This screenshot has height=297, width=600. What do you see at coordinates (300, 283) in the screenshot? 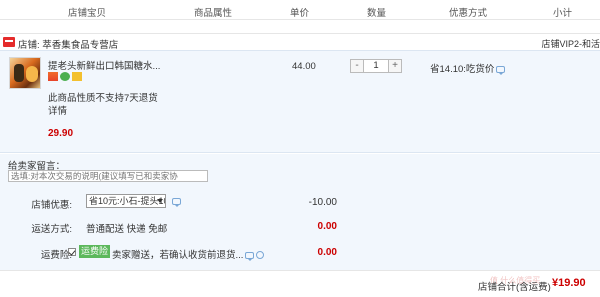
I see `shop-total-bar: 值 什么值得买 店铺合计(含运费) ¥19.90` at bounding box center [300, 283].